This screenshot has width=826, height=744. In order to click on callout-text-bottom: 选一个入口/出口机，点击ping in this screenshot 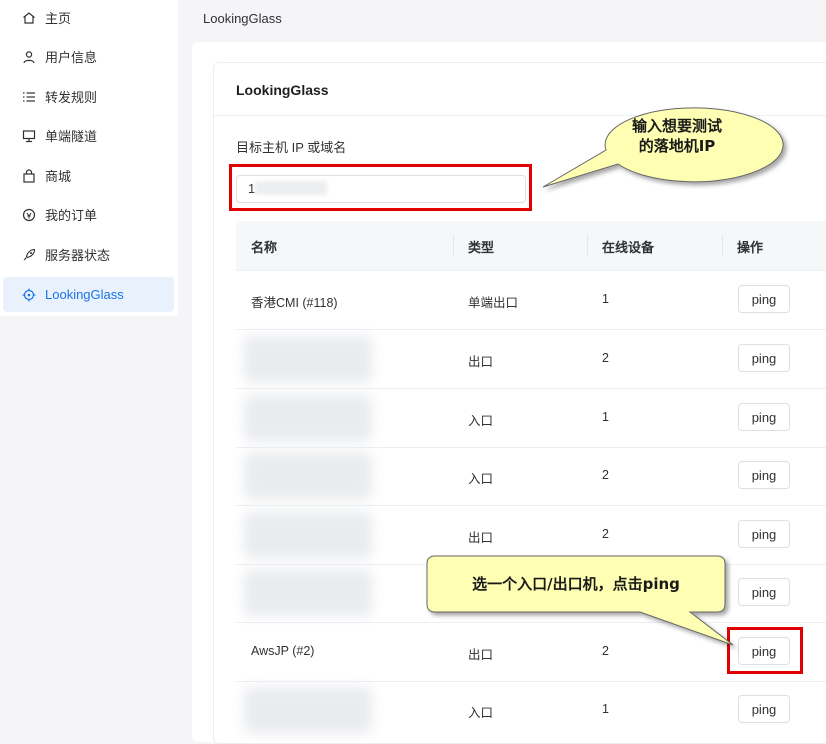, I will do `click(576, 584)`.